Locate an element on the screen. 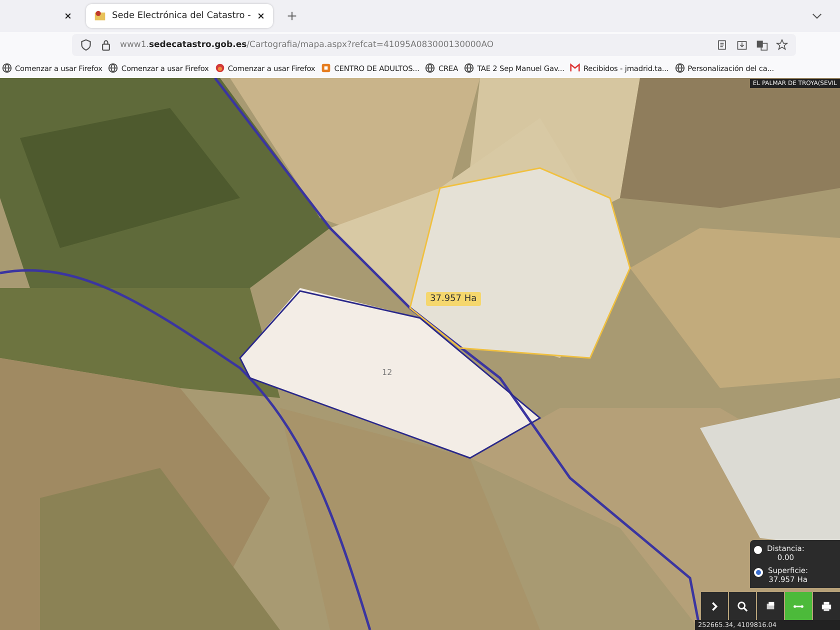 This screenshot has width=840, height=630. search-icon is located at coordinates (742, 606).